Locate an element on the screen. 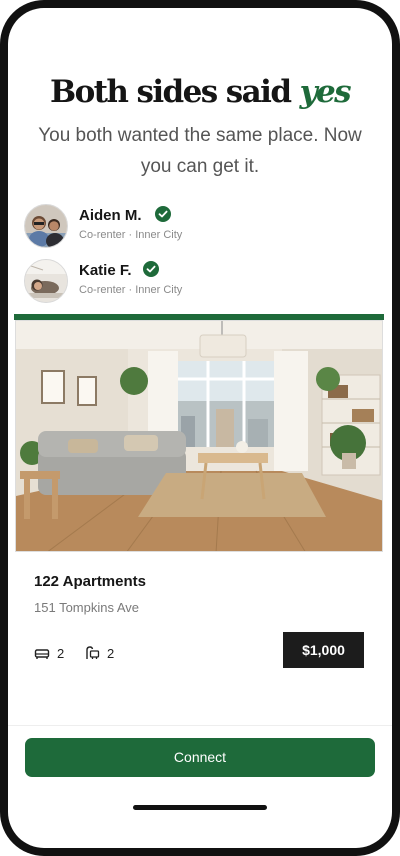 The image size is (400, 856). home-indicator is located at coordinates (200, 807).